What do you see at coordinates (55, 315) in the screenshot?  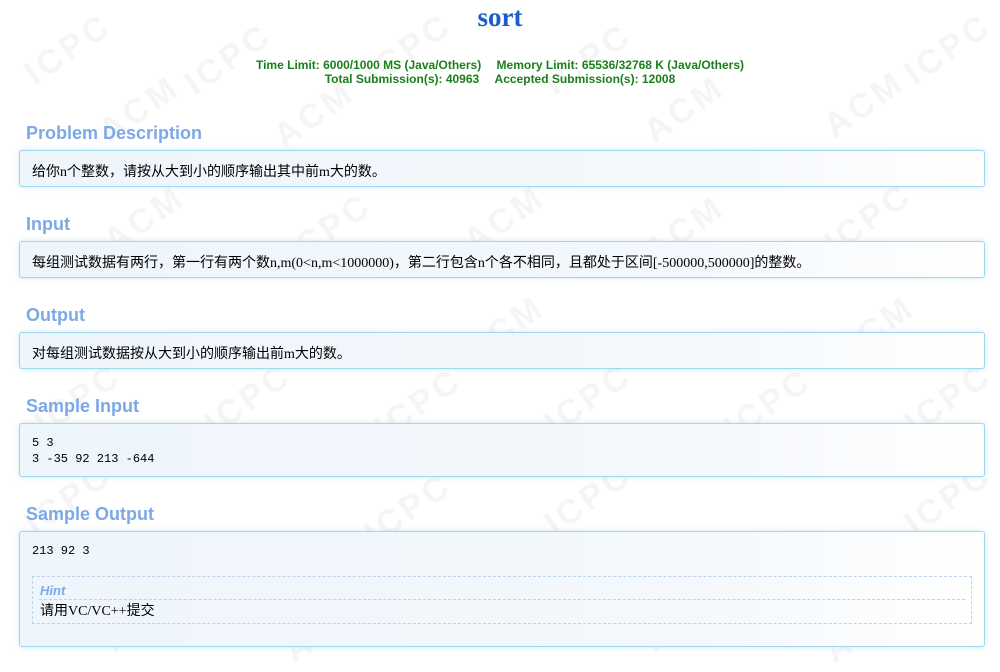 I see `output-heading: Output` at bounding box center [55, 315].